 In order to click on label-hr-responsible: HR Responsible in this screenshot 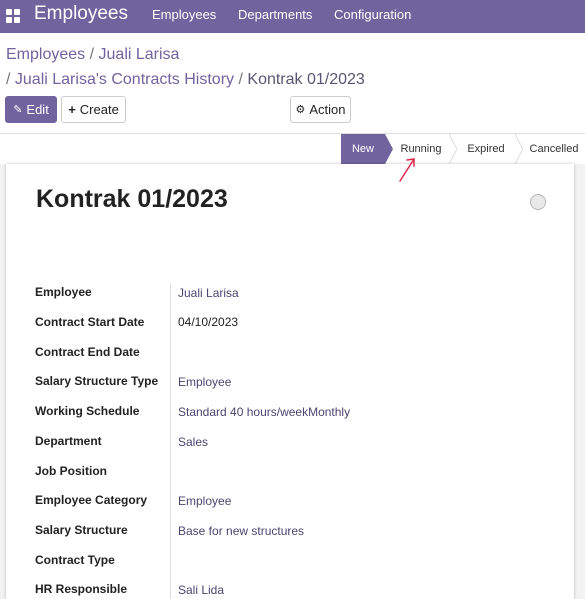, I will do `click(81, 589)`.